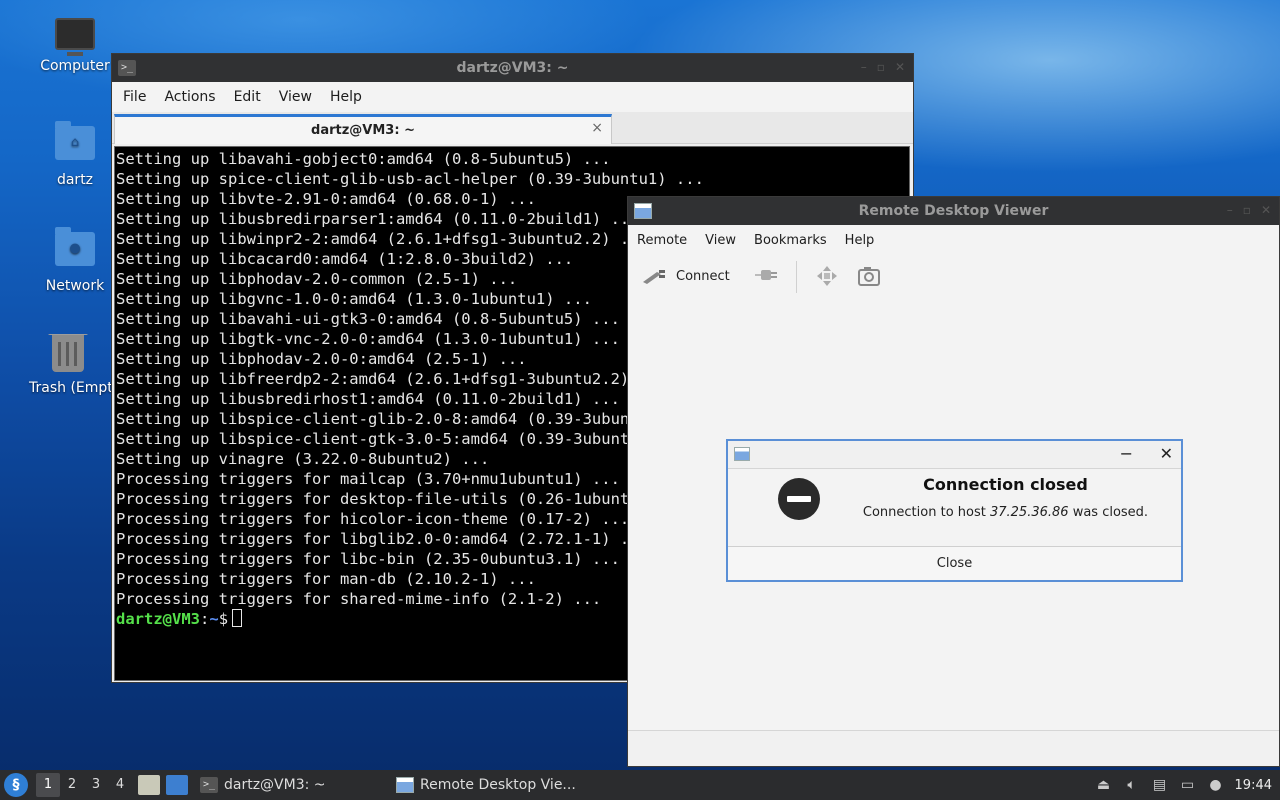  I want to click on desktop-icon-label: Computer, so click(75, 66).